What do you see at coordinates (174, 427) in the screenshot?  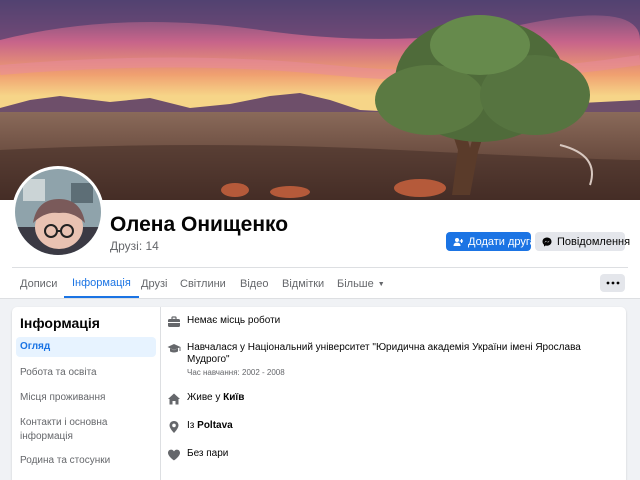 I see `location-pin-icon` at bounding box center [174, 427].